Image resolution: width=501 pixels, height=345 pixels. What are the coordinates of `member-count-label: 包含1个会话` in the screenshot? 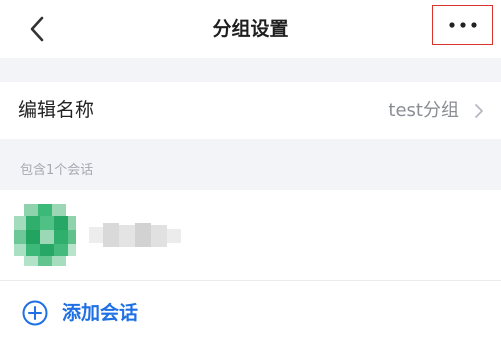 It's located at (57, 170).